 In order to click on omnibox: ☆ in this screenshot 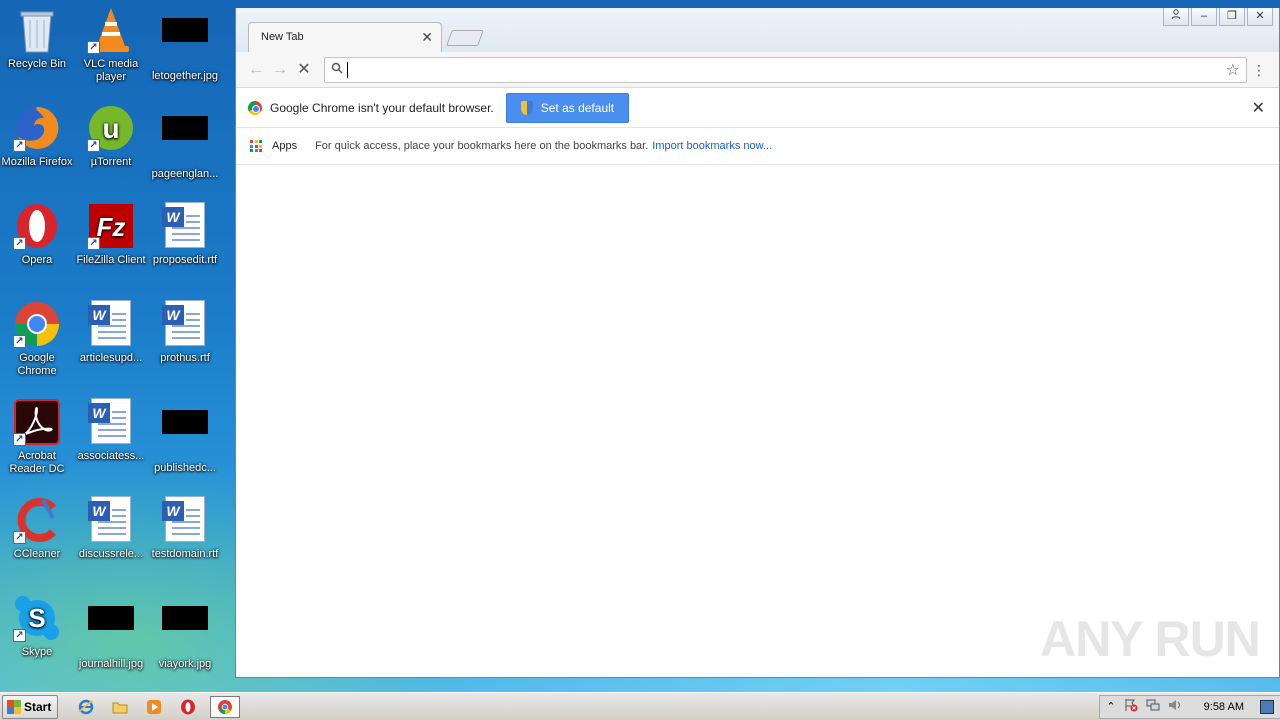, I will do `click(785, 69)`.